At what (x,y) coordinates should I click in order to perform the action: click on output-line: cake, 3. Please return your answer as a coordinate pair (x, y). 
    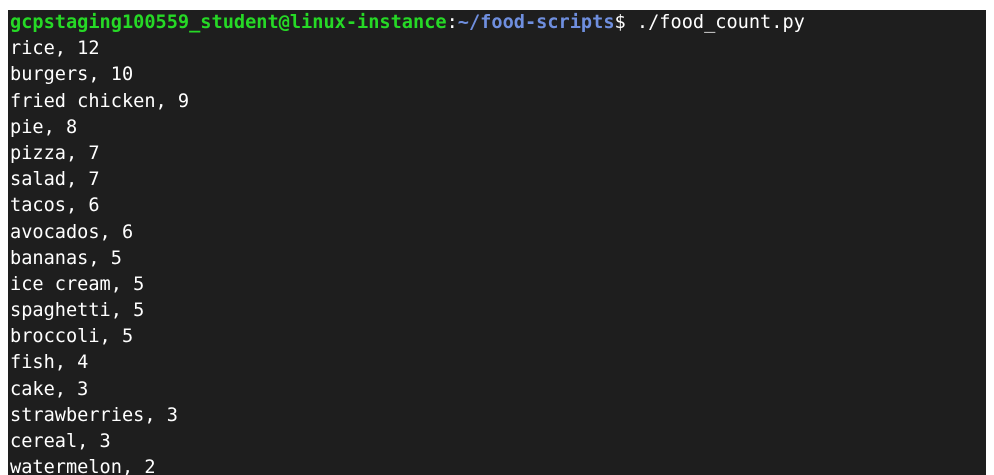
    Looking at the image, I should click on (49, 389).